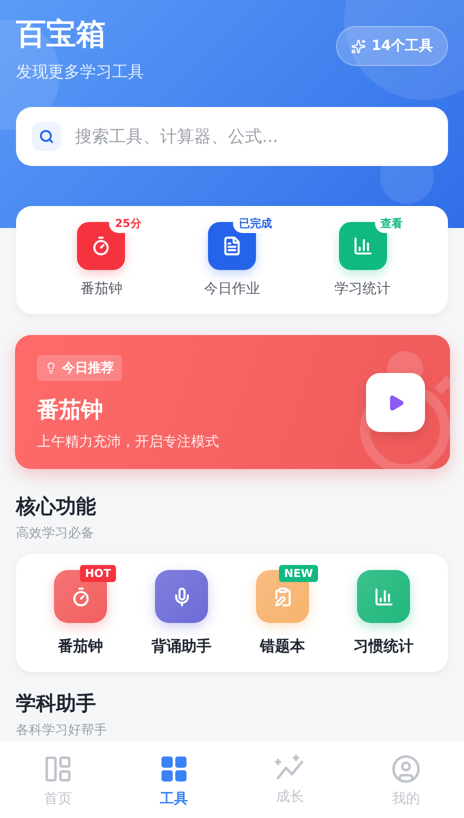 The height and width of the screenshot is (818, 464). What do you see at coordinates (62, 730) in the screenshot?
I see `section-subtitle: 各科学习好帮手` at bounding box center [62, 730].